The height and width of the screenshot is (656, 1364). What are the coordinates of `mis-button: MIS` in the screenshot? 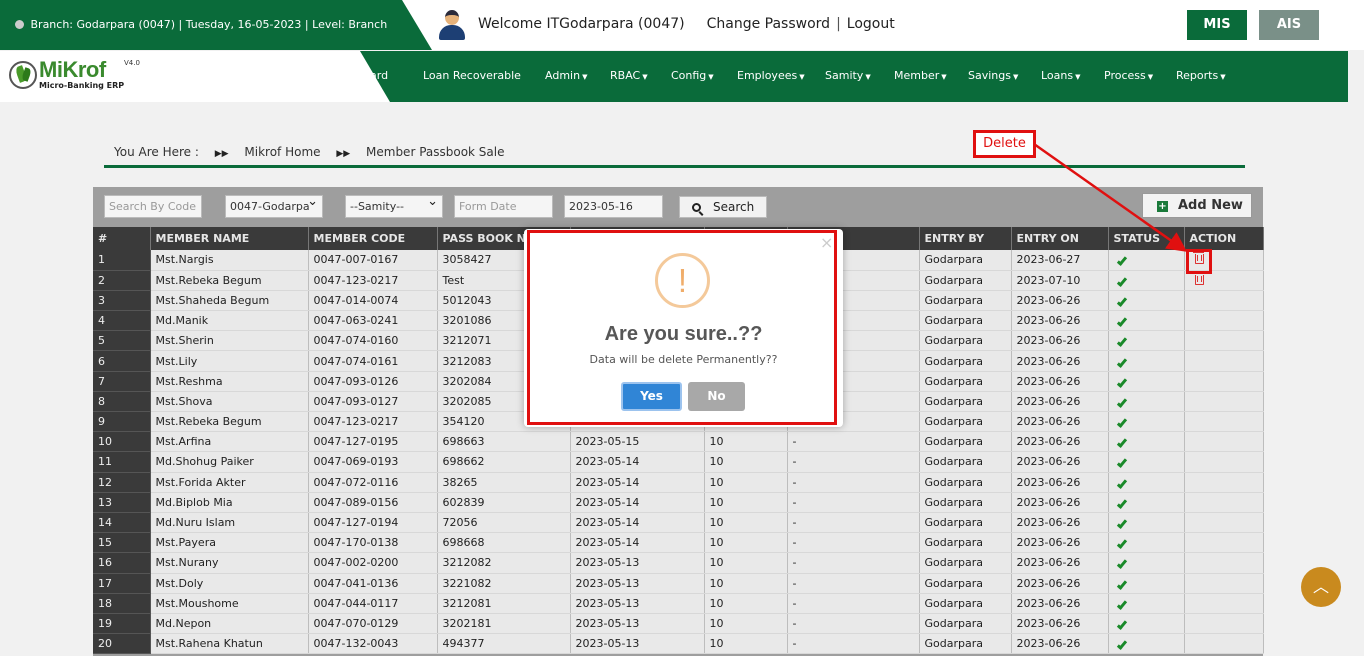 It's located at (1217, 25).